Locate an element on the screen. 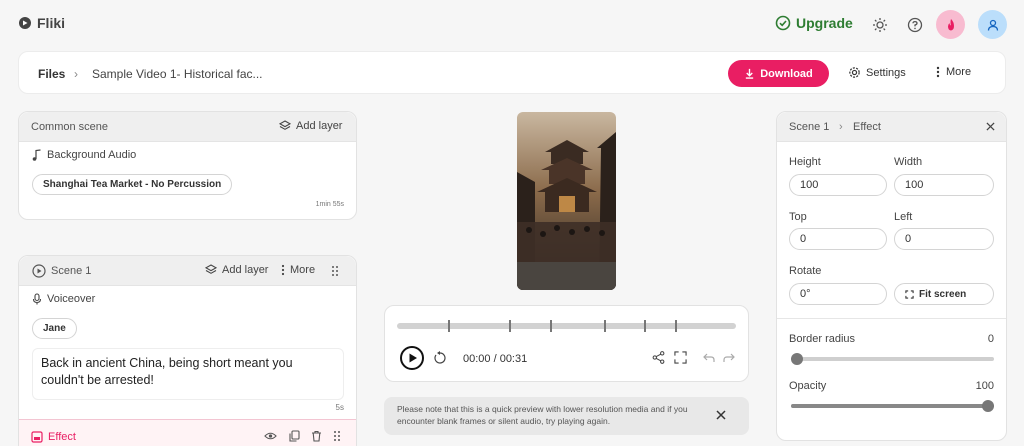 Image resolution: width=1024 pixels, height=446 pixels. fit-screen-label: Fit screen is located at coordinates (943, 294).